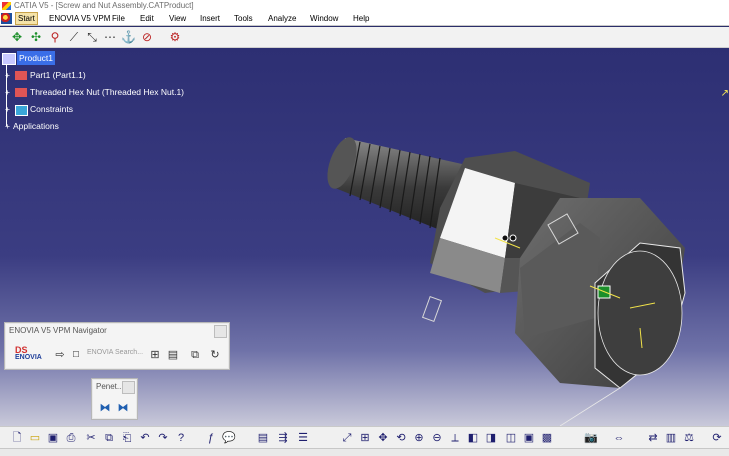 The width and height of the screenshot is (729, 456). Describe the element at coordinates (91, 438) in the screenshot. I see `cut-icon: ✂` at that location.